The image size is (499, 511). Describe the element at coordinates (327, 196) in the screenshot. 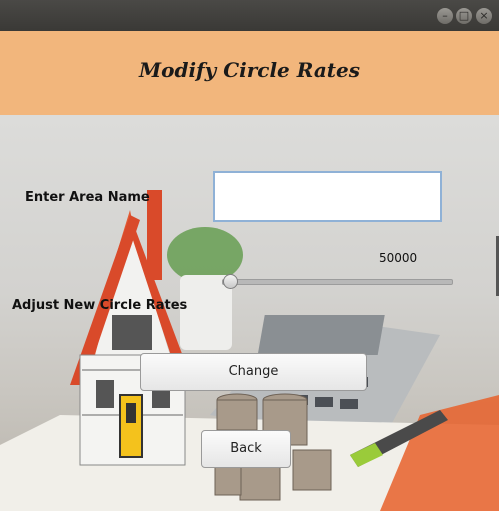

I see `area-name-input` at that location.